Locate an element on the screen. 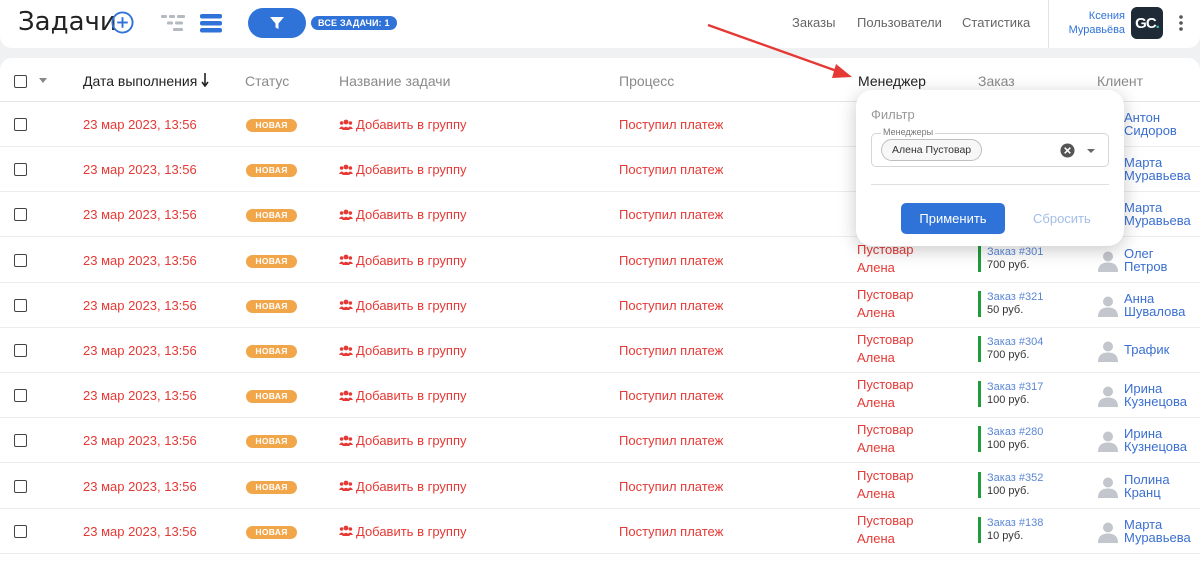  client-link: Олег Петров is located at coordinates (1145, 260).